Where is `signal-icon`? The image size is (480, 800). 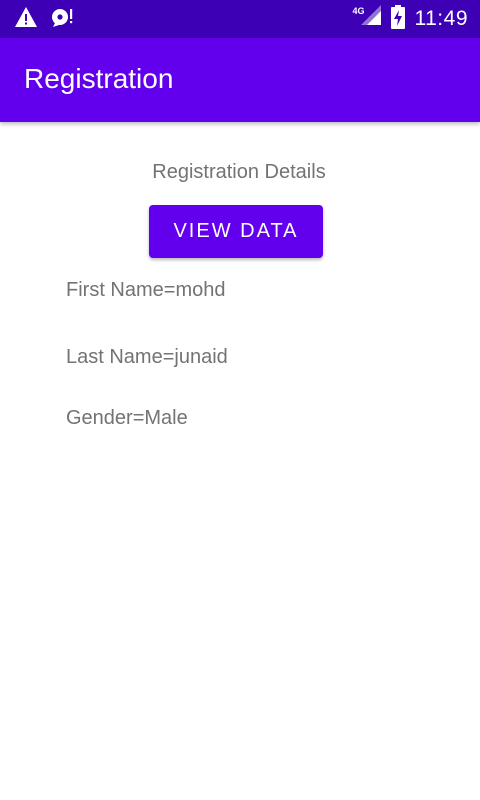 signal-icon is located at coordinates (370, 17).